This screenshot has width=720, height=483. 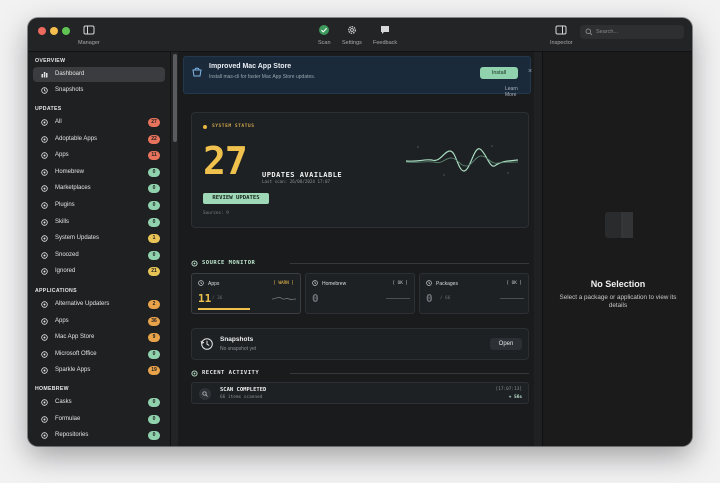 What do you see at coordinates (50, 61) in the screenshot?
I see `section-overview: OVERVIEW` at bounding box center [50, 61].